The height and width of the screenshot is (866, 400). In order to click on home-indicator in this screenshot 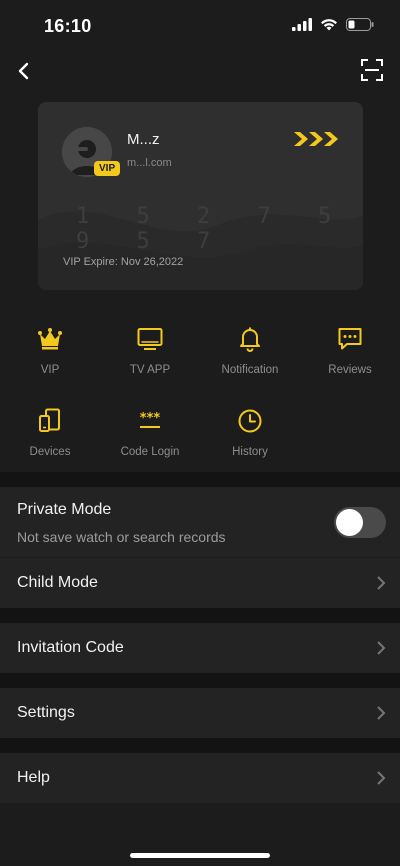, I will do `click(200, 855)`.